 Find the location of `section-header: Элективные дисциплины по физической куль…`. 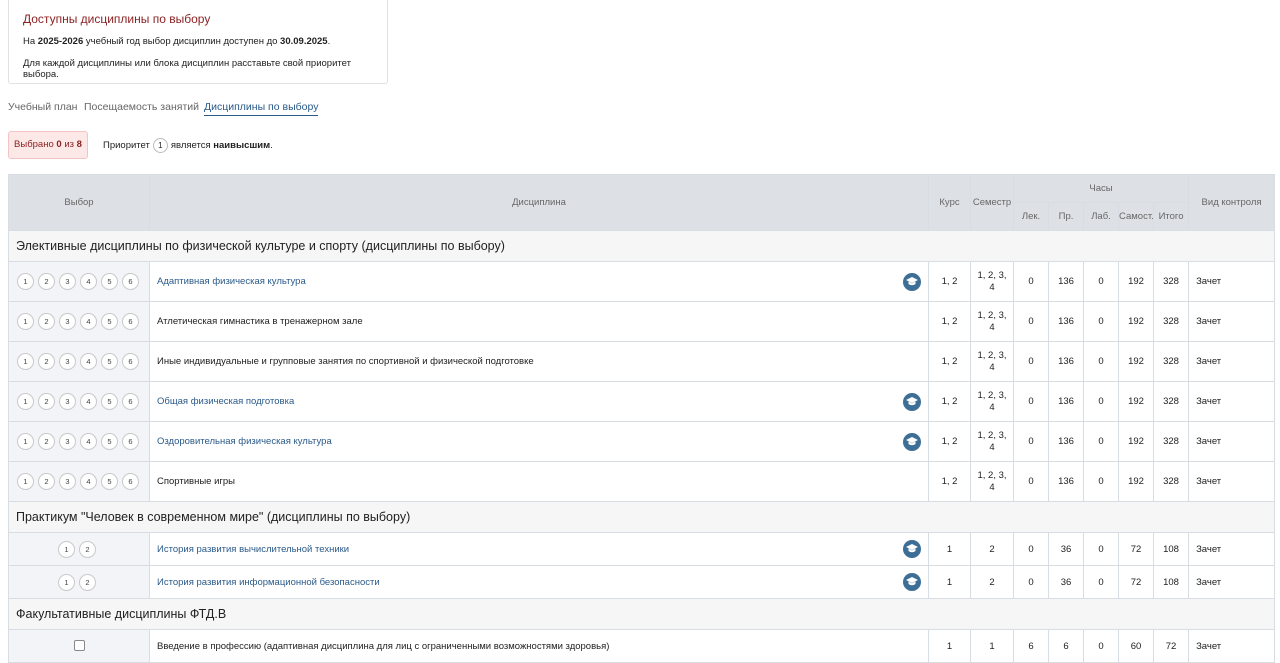

section-header: Элективные дисциплины по физической куль… is located at coordinates (641, 246).